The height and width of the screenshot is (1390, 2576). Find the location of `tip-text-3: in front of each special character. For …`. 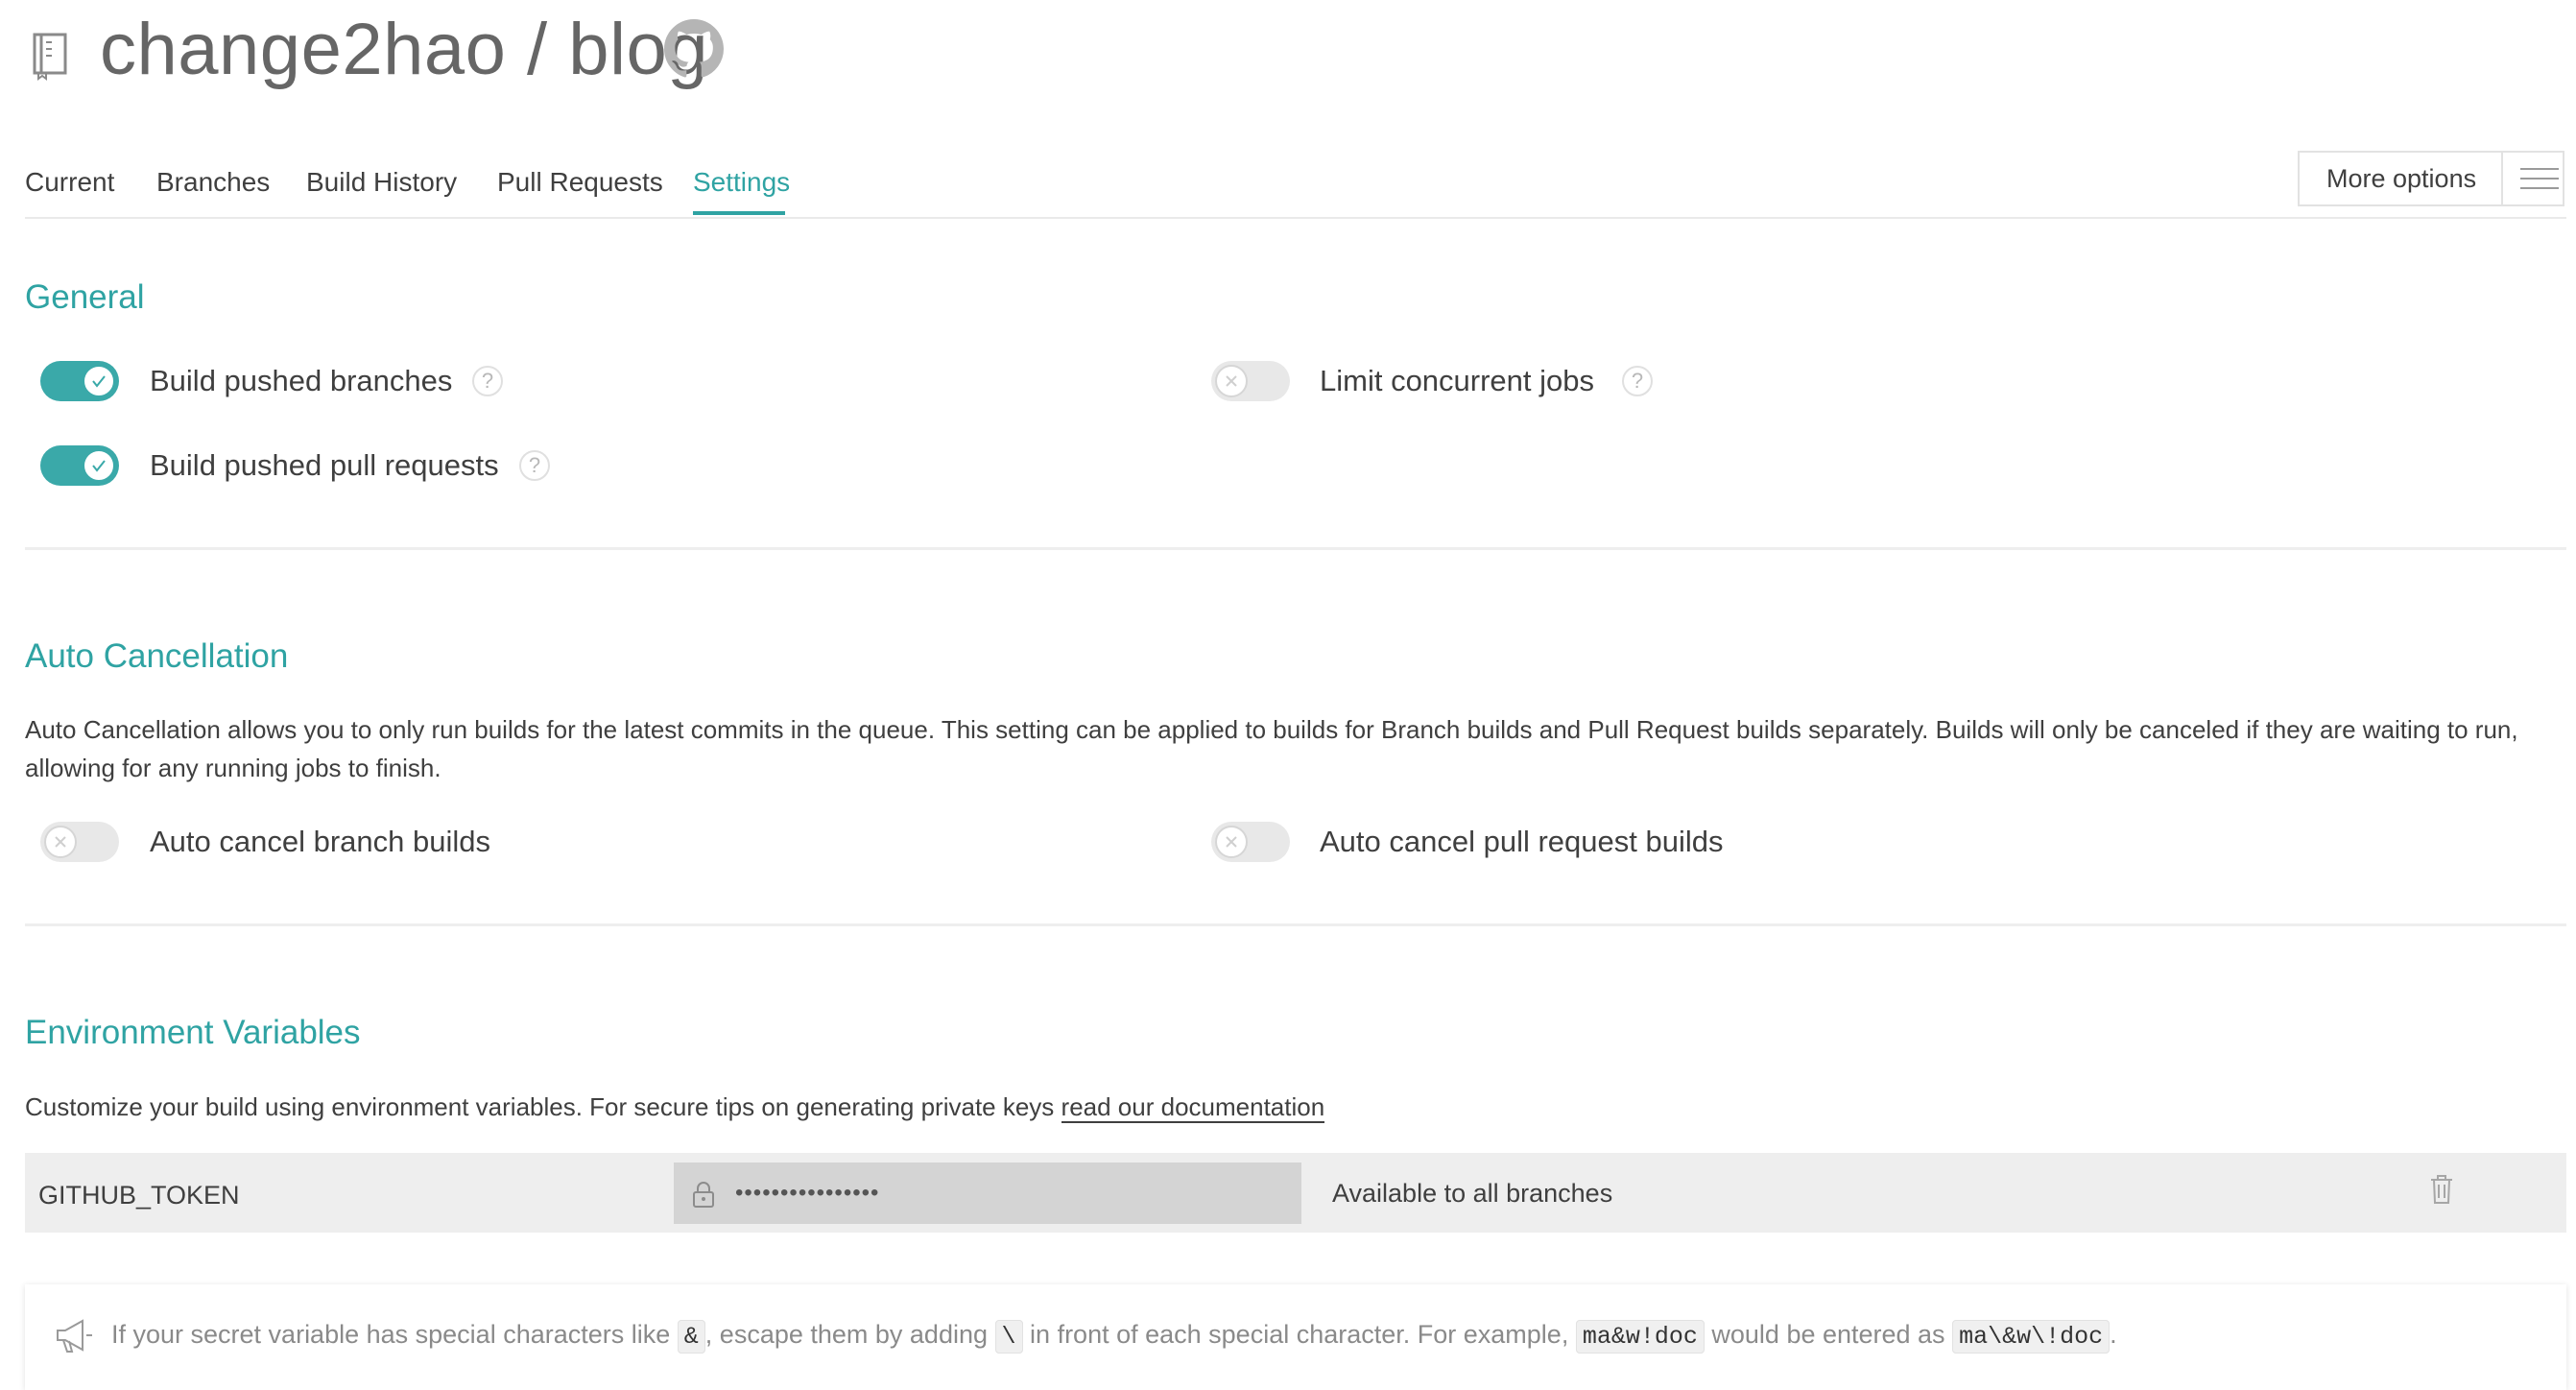

tip-text-3: in front of each special character. For … is located at coordinates (1299, 1335).